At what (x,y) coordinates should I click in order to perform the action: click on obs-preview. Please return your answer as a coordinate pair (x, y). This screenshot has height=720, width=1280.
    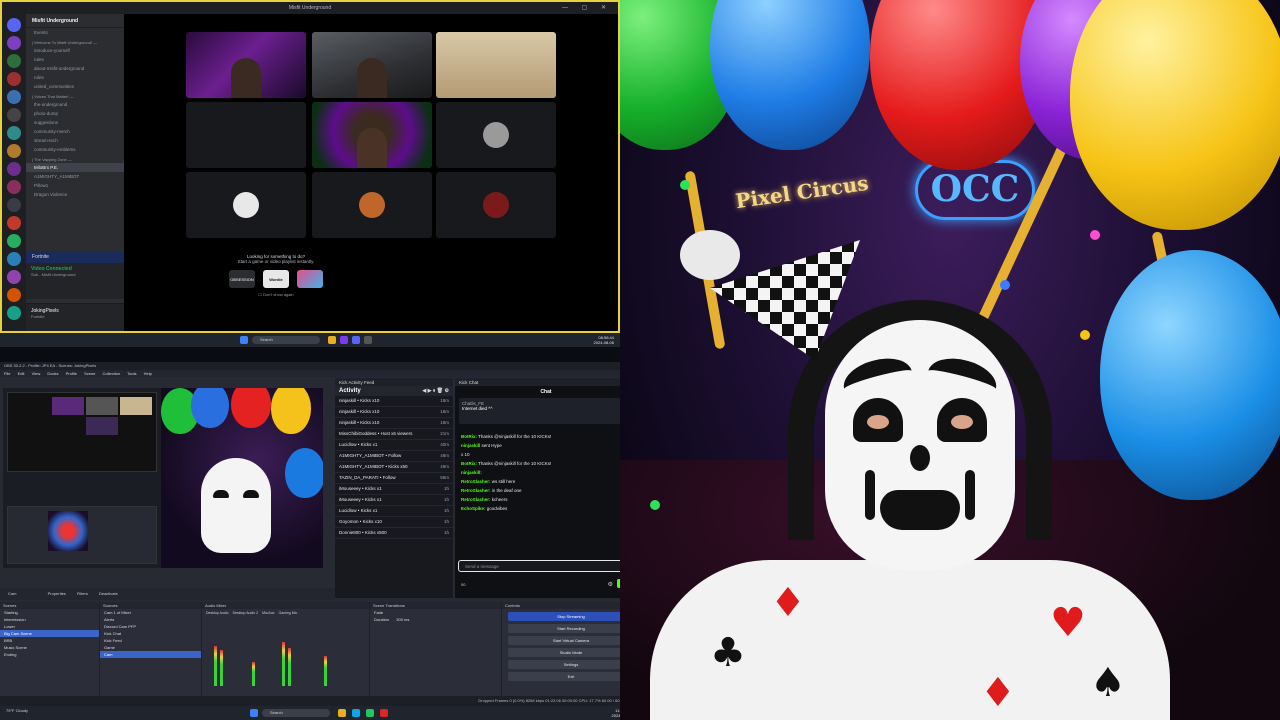
    Looking at the image, I should click on (163, 478).